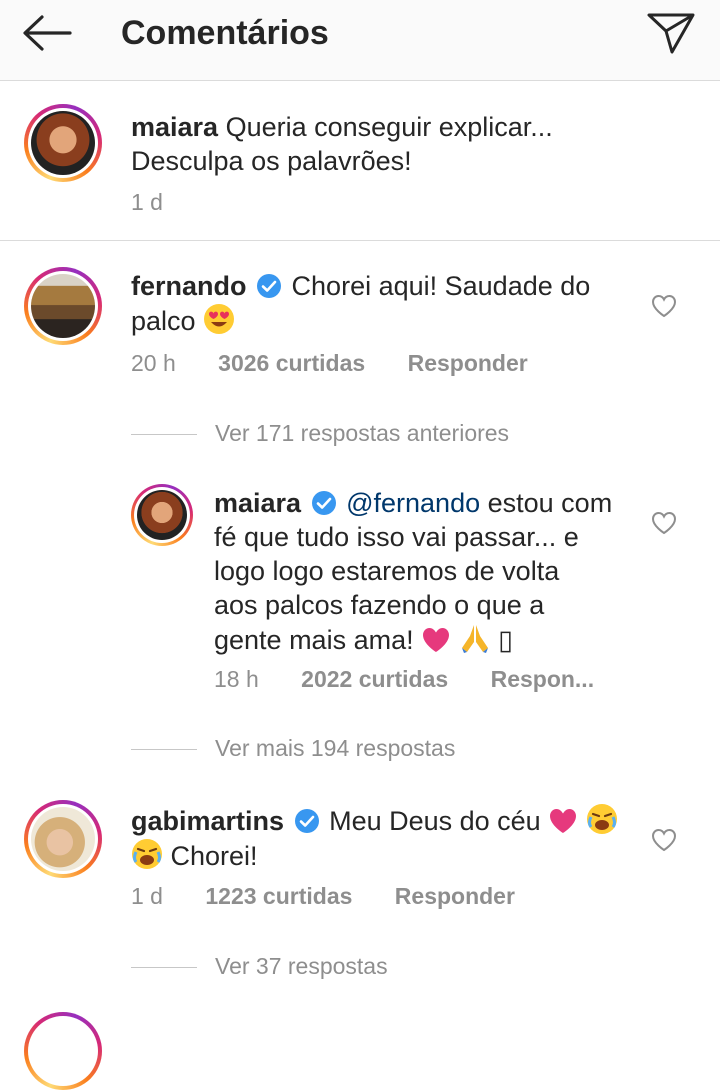  I want to click on comment-meta: 1 d 1223 curtidas Responder, so click(341, 896).